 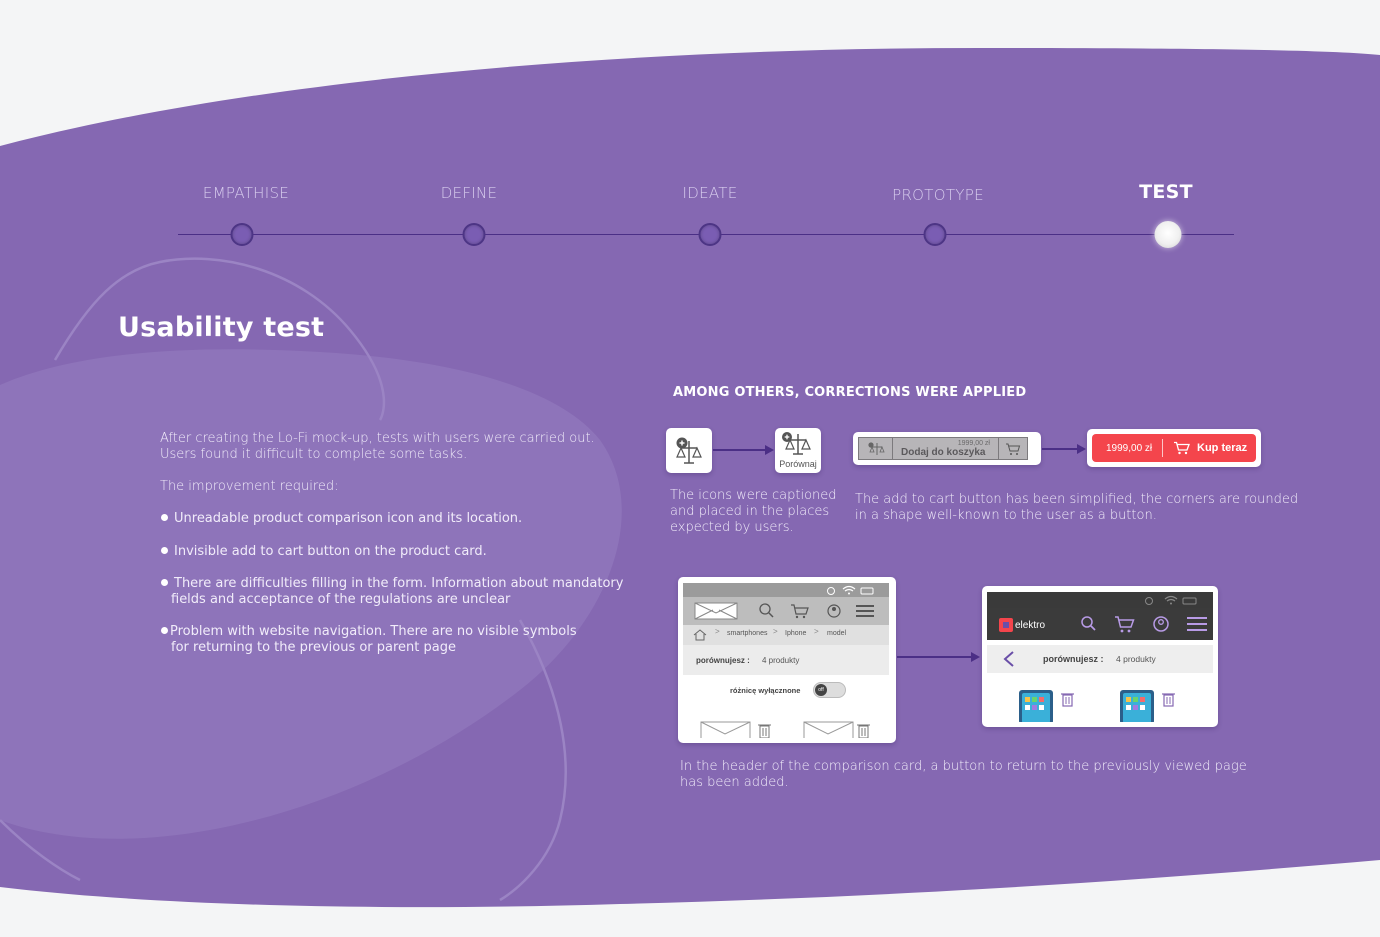 What do you see at coordinates (249, 486) in the screenshot?
I see `improvement-label: The improvement required:` at bounding box center [249, 486].